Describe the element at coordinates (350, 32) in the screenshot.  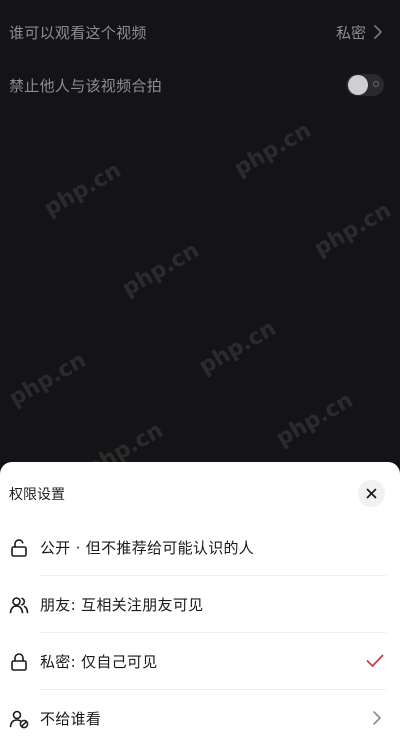
I see `who-can-view-value: 私密` at that location.